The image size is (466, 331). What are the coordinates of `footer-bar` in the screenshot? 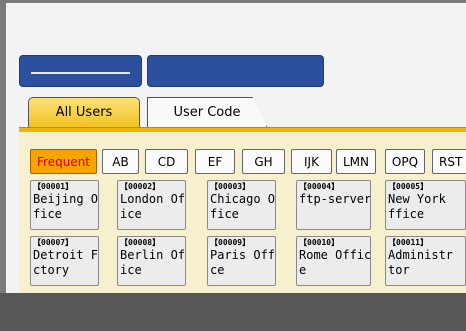 It's located at (233, 312).